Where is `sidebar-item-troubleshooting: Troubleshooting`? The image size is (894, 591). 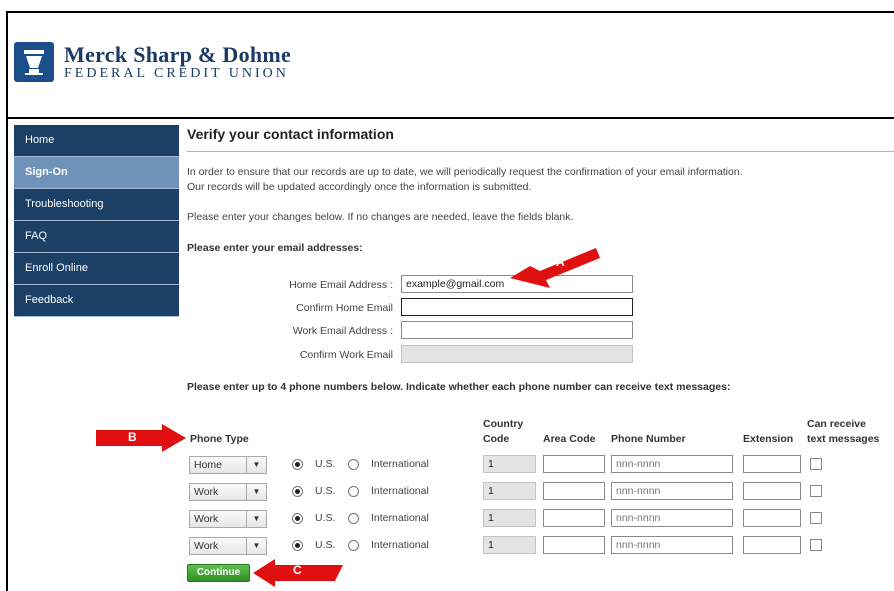 sidebar-item-troubleshooting: Troubleshooting is located at coordinates (96, 205).